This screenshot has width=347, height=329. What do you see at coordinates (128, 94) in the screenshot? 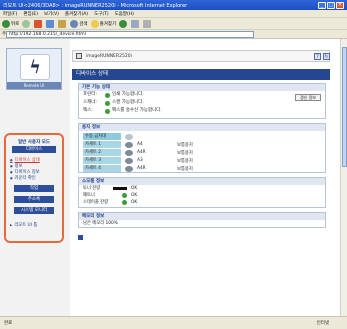
I see `printer-status-value: 인쇄 가능합니다.` at bounding box center [128, 94].